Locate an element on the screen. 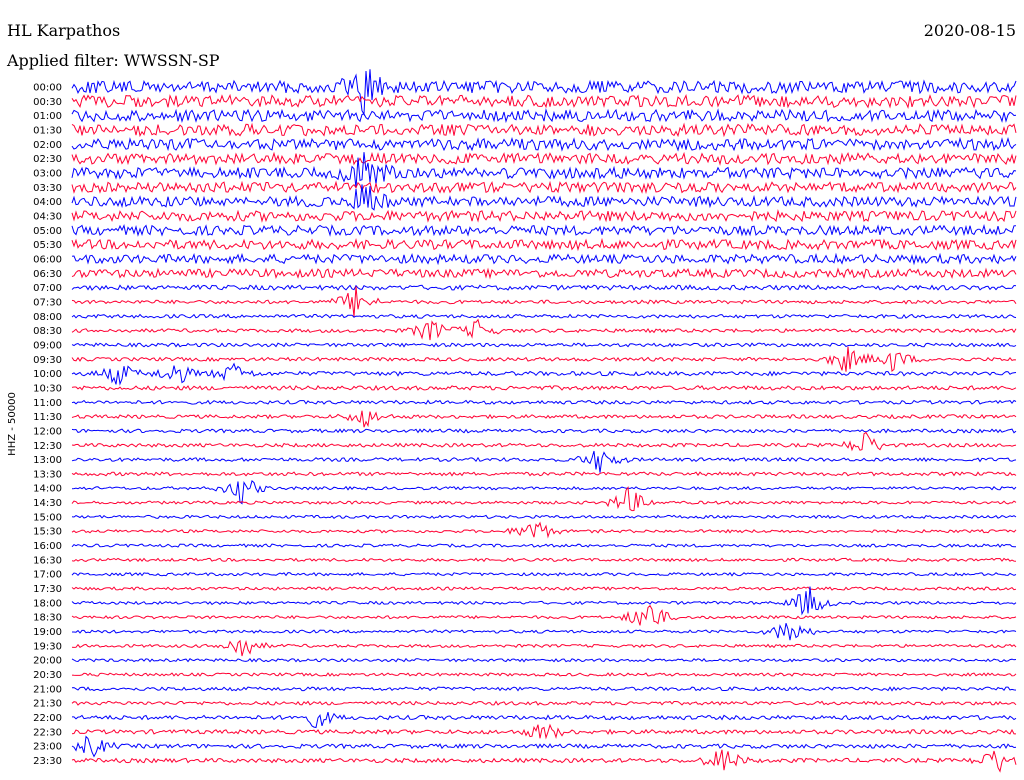  row-time-label: 06:30 is located at coordinates (47, 274).